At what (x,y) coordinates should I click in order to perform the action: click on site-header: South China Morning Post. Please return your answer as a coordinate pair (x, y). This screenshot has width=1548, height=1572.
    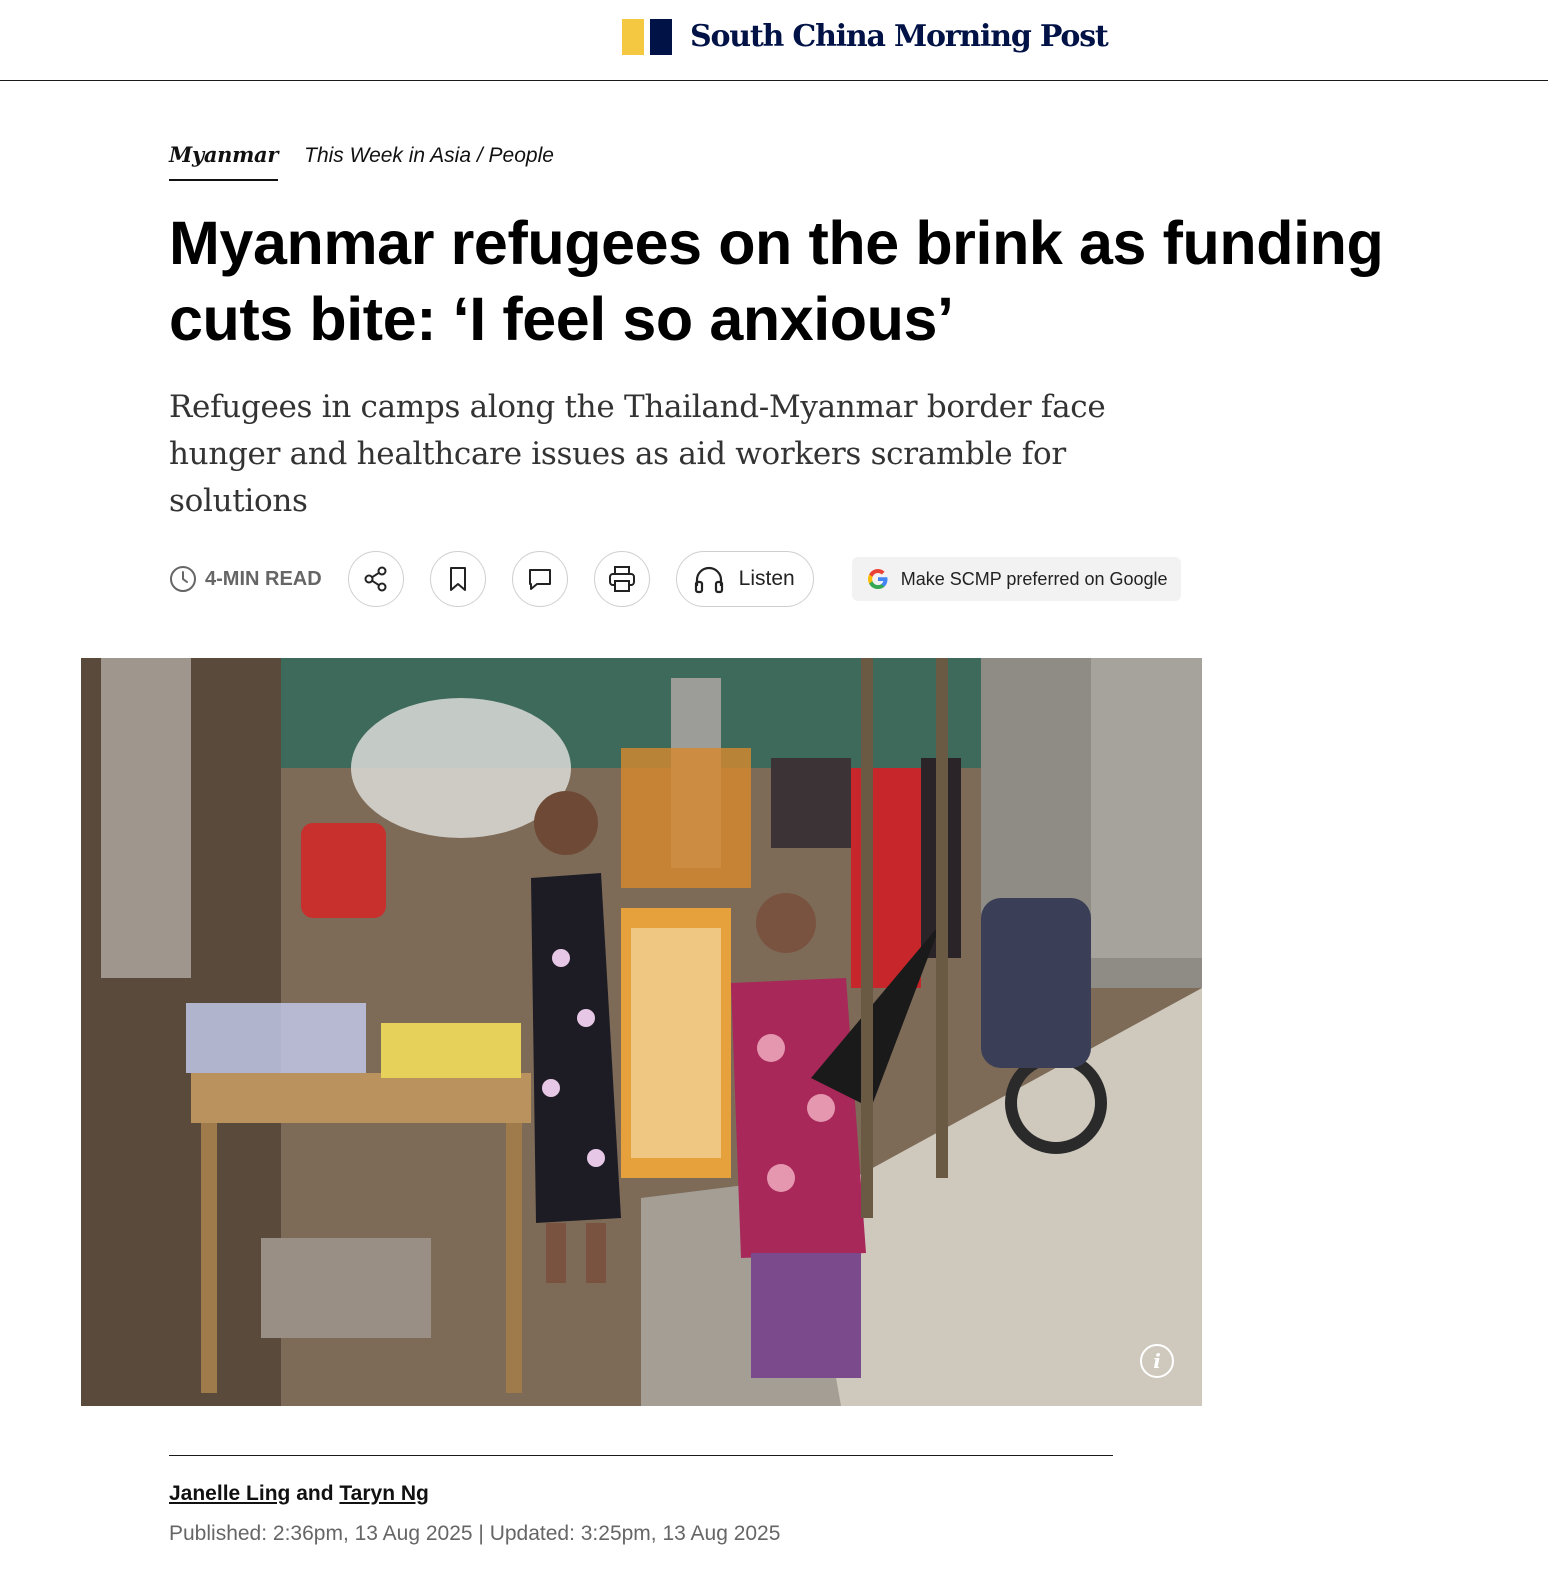
    Looking at the image, I should click on (774, 40).